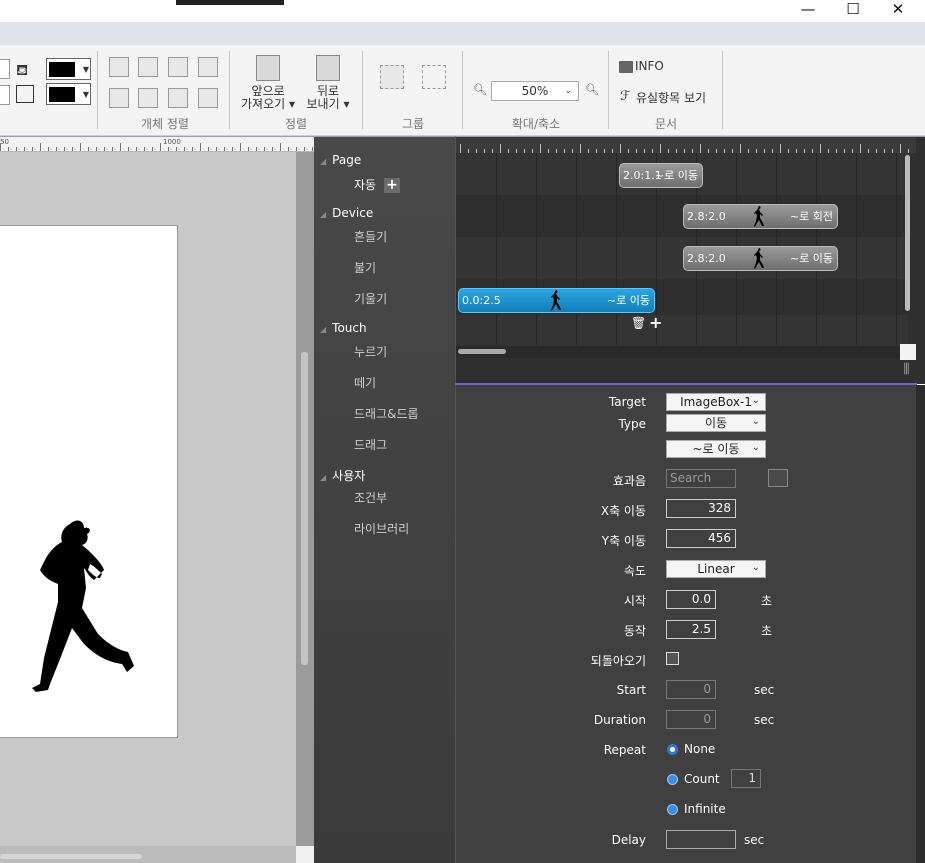 Image resolution: width=925 pixels, height=863 pixels. What do you see at coordinates (68, 69) in the screenshot?
I see `fill-color-picker: ▼` at bounding box center [68, 69].